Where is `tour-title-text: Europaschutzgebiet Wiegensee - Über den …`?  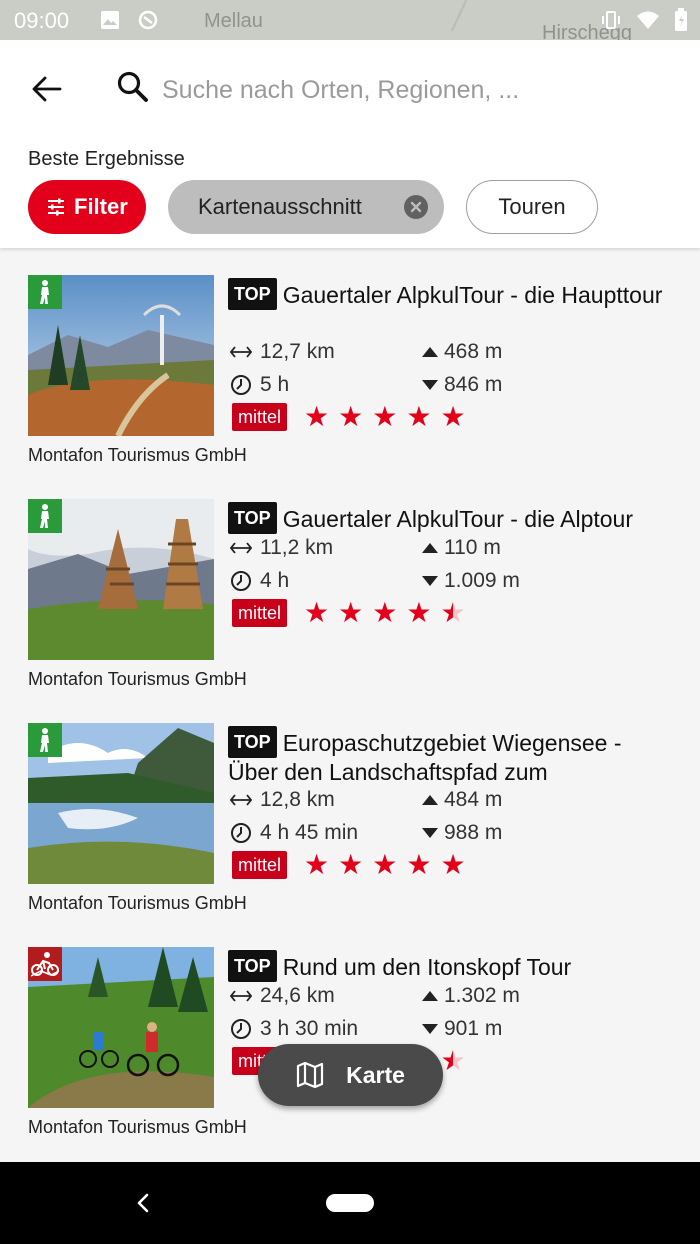
tour-title-text: Europaschutzgebiet Wiegensee - Über den … is located at coordinates (425, 757).